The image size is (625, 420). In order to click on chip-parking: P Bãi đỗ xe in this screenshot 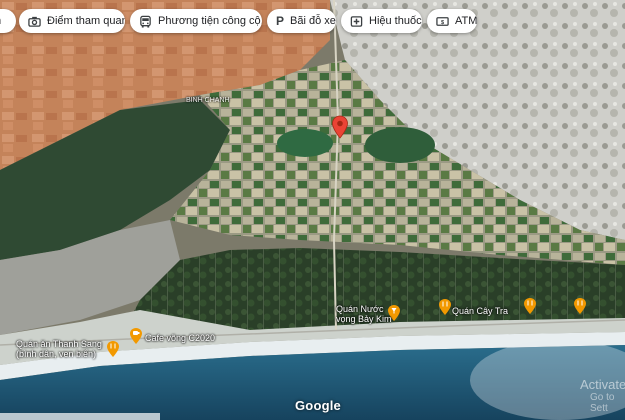, I will do `click(301, 21)`.